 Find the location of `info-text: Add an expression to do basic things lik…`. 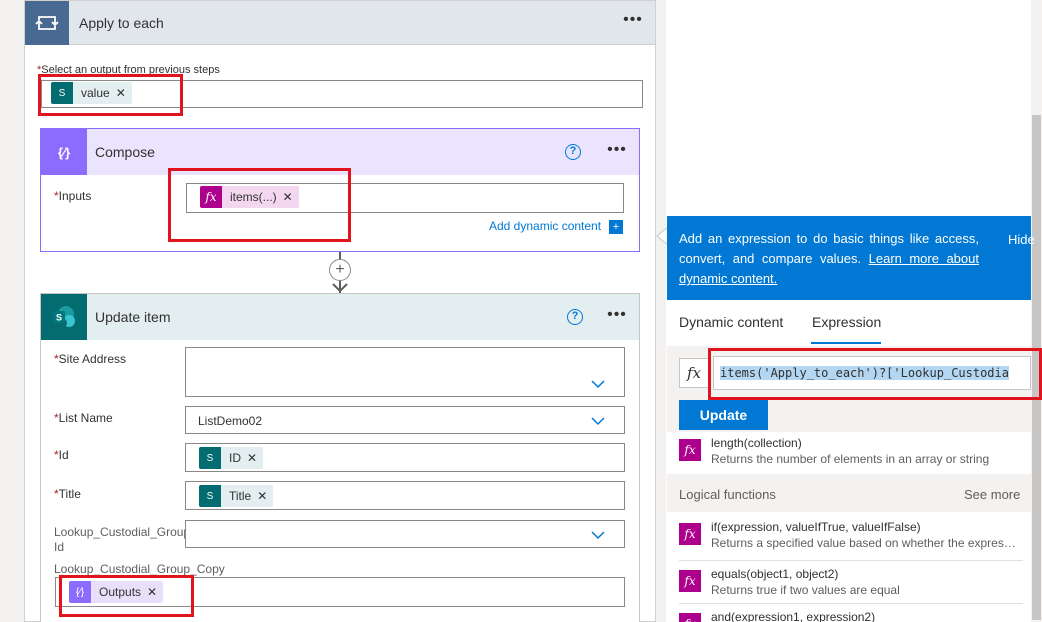

info-text: Add an expression to do basic things lik… is located at coordinates (829, 258).